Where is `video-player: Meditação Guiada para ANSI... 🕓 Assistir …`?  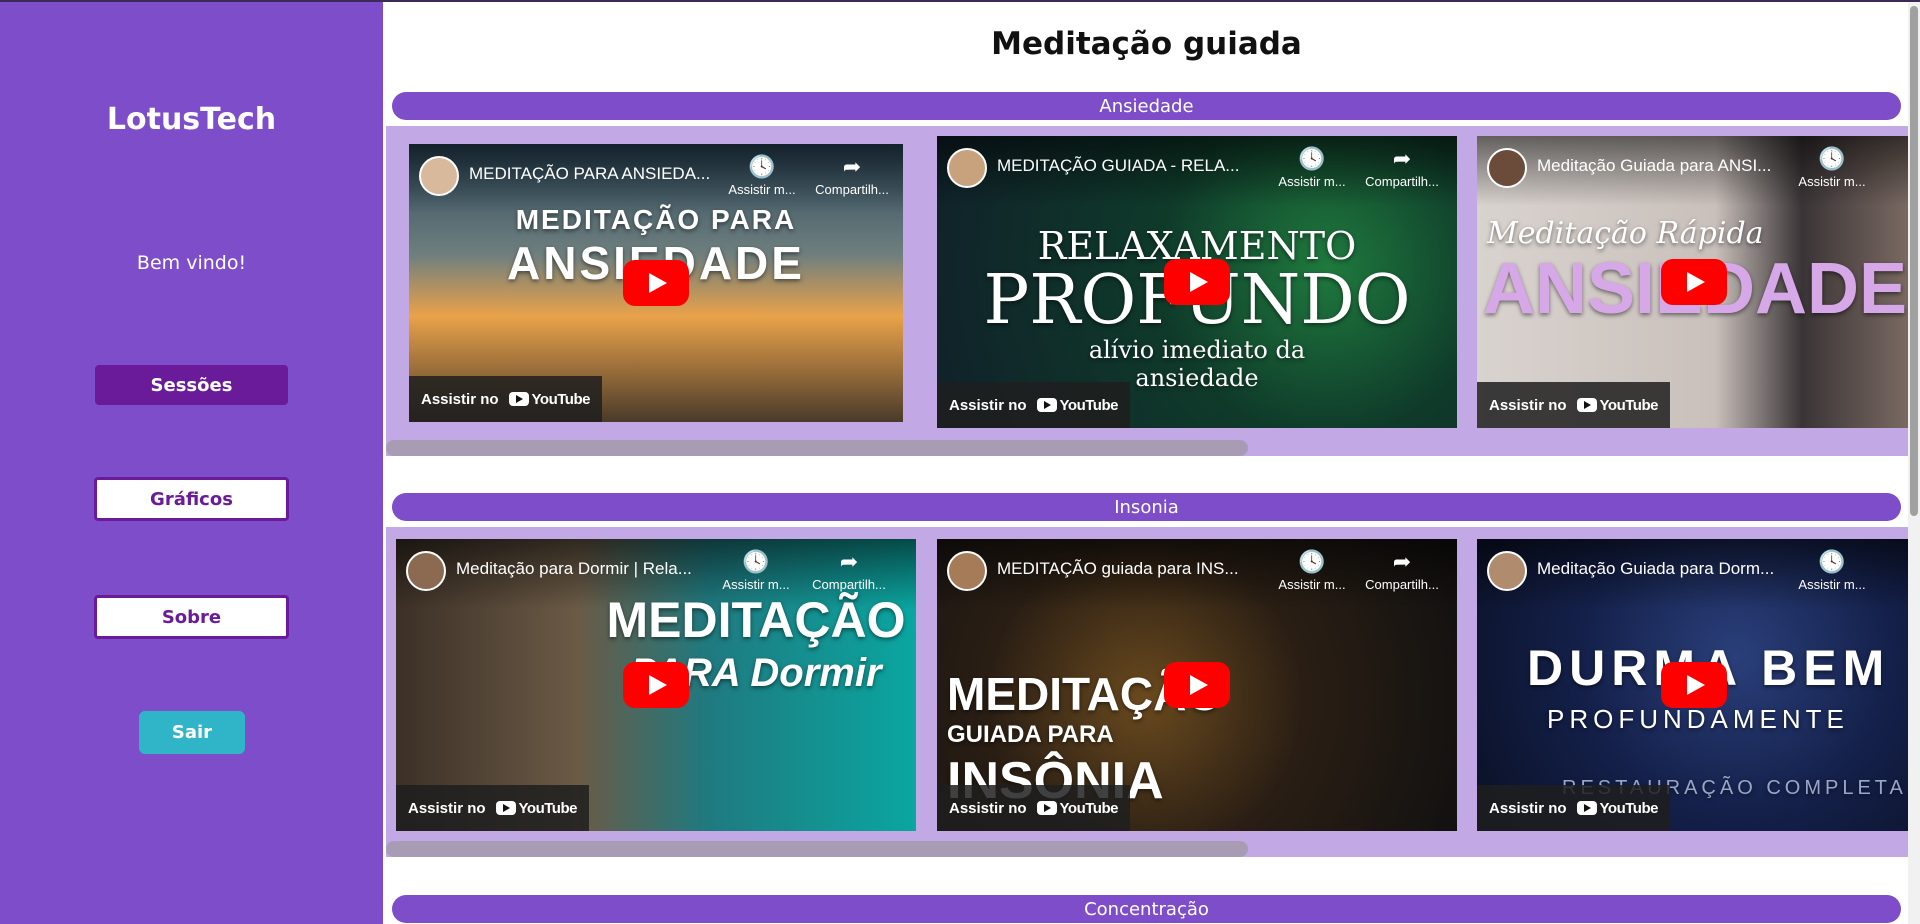
video-player: Meditação Guiada para ANSI... 🕓 Assistir … is located at coordinates (1693, 282).